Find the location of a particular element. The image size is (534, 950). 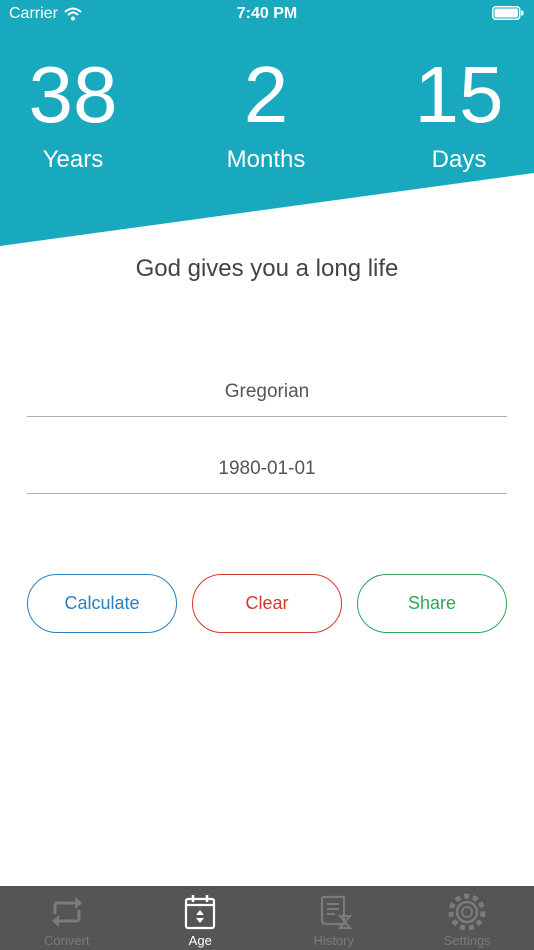

tab-settings: Settings is located at coordinates (467, 918).